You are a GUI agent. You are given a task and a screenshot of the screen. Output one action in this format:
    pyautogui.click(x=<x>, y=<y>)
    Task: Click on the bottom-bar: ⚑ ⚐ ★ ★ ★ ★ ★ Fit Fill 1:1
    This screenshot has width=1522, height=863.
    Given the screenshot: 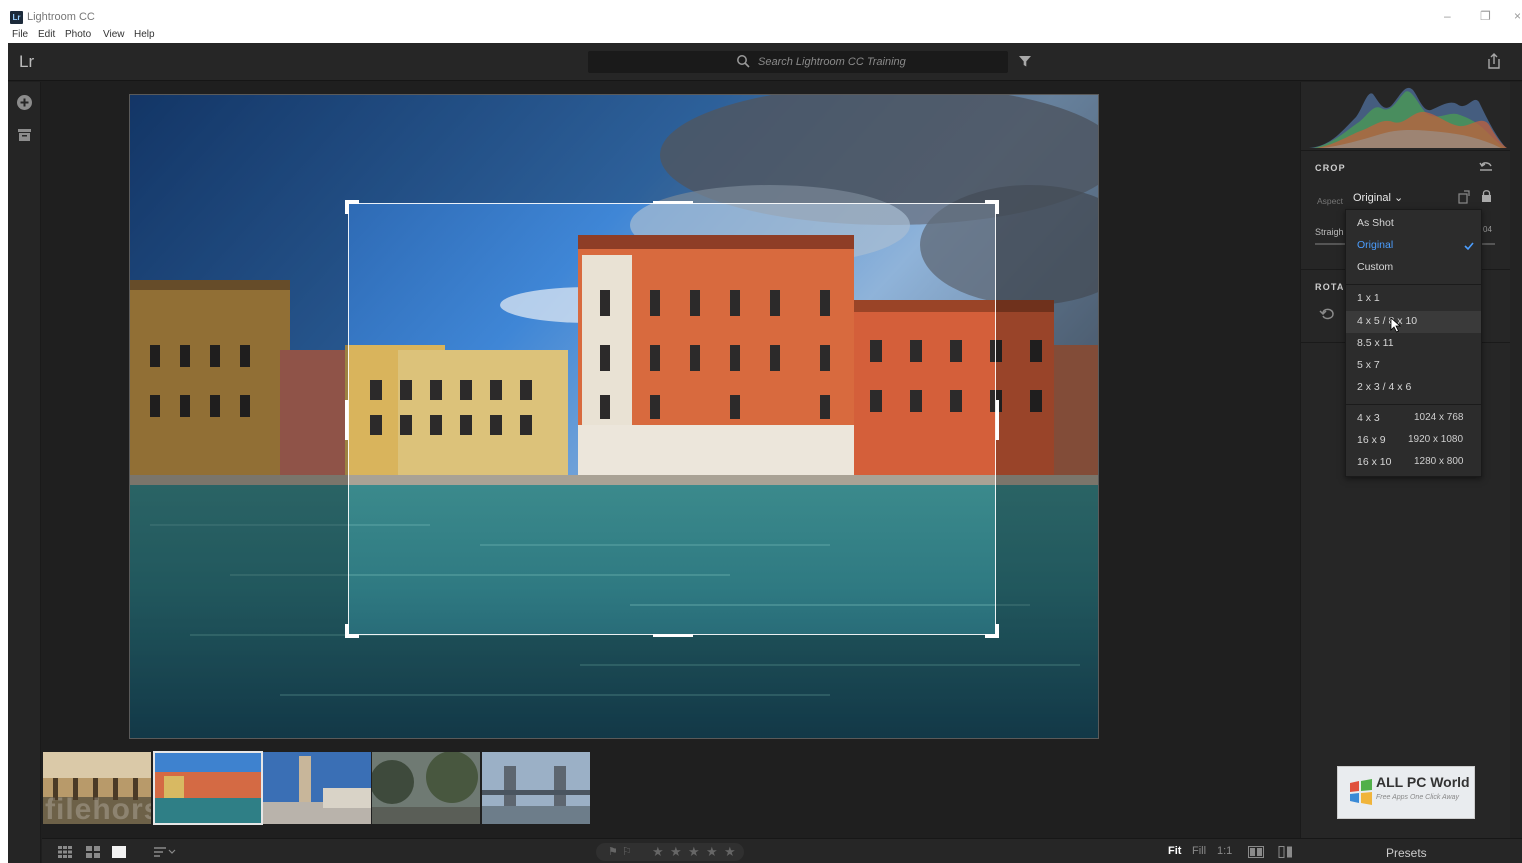 What is the action you would take?
    pyautogui.click(x=782, y=850)
    